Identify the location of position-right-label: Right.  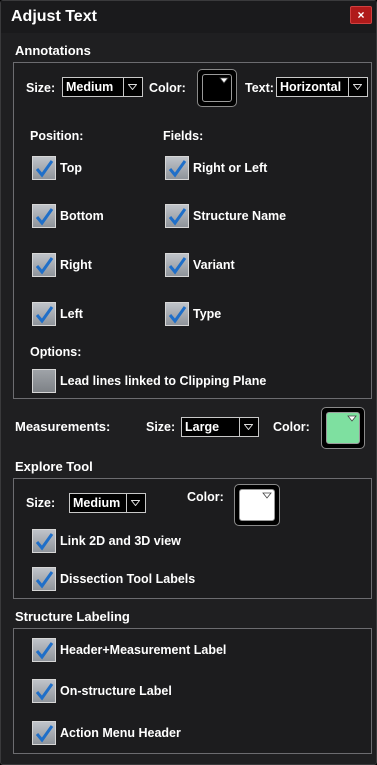
(76, 265).